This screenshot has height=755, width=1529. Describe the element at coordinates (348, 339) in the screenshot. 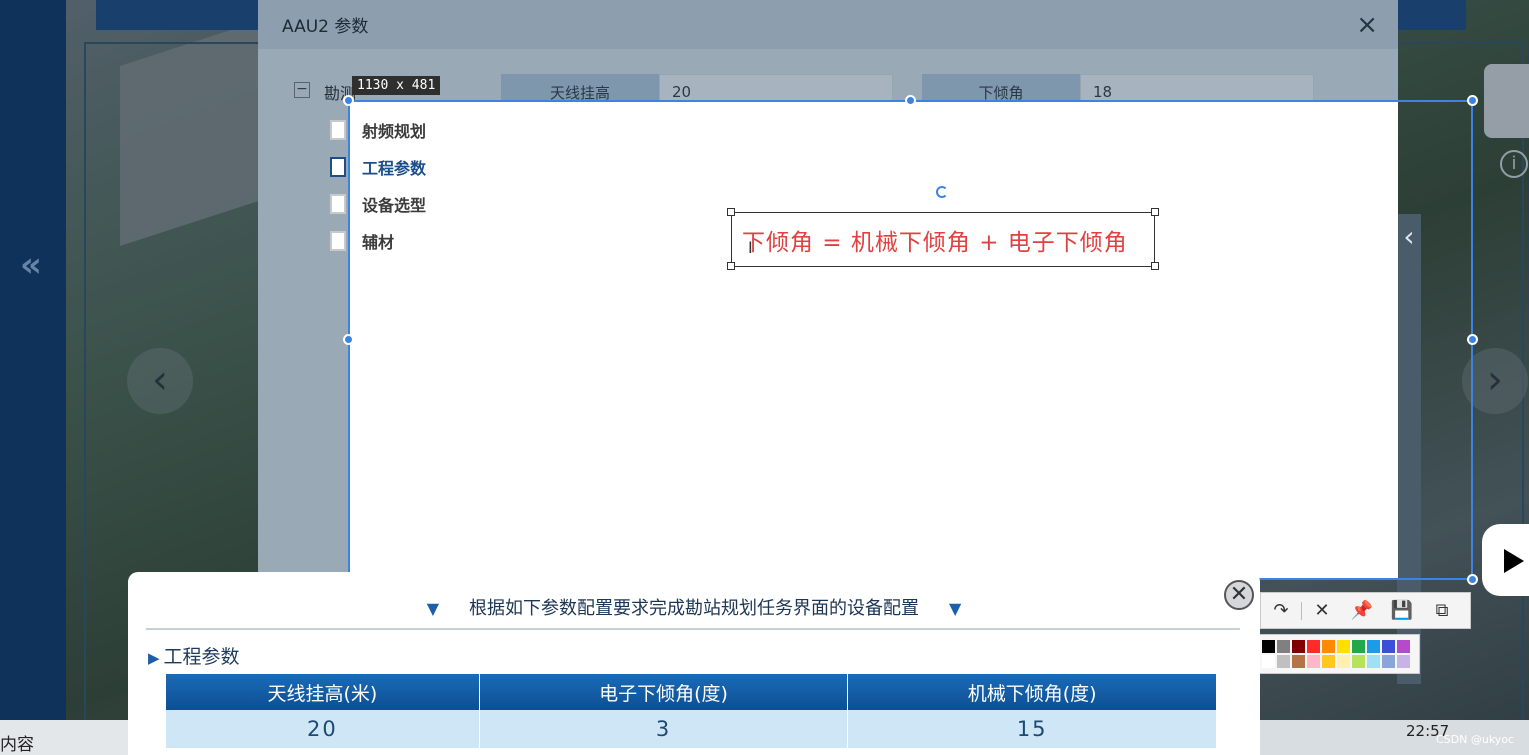

I see `resize-handle-w` at that location.